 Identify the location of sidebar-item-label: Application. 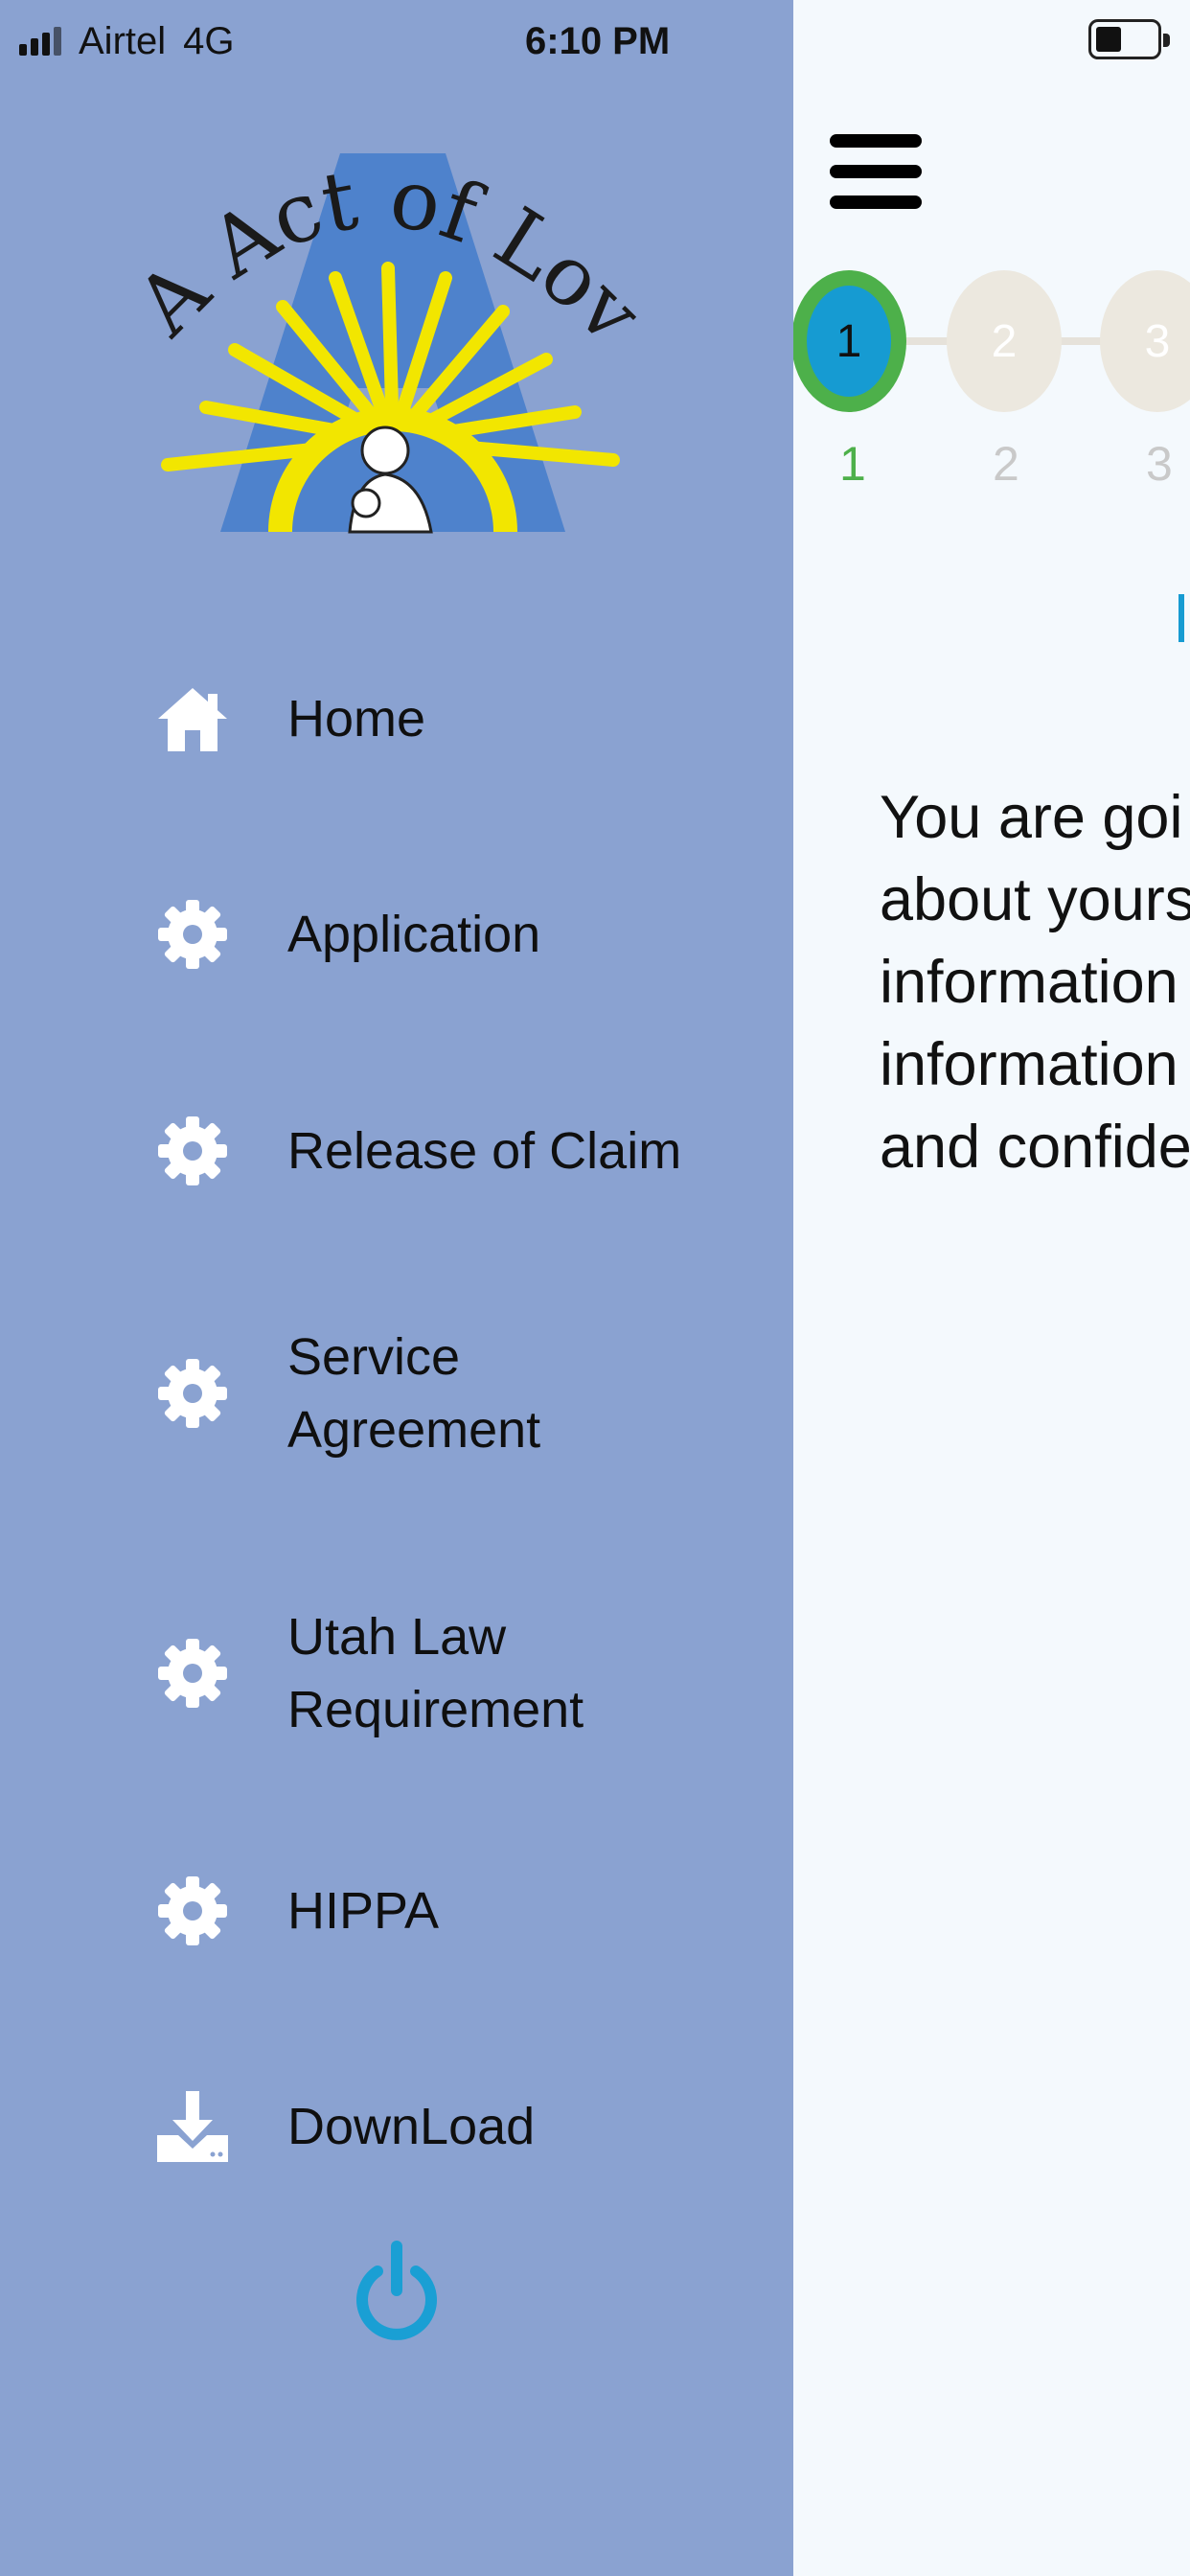
(414, 934).